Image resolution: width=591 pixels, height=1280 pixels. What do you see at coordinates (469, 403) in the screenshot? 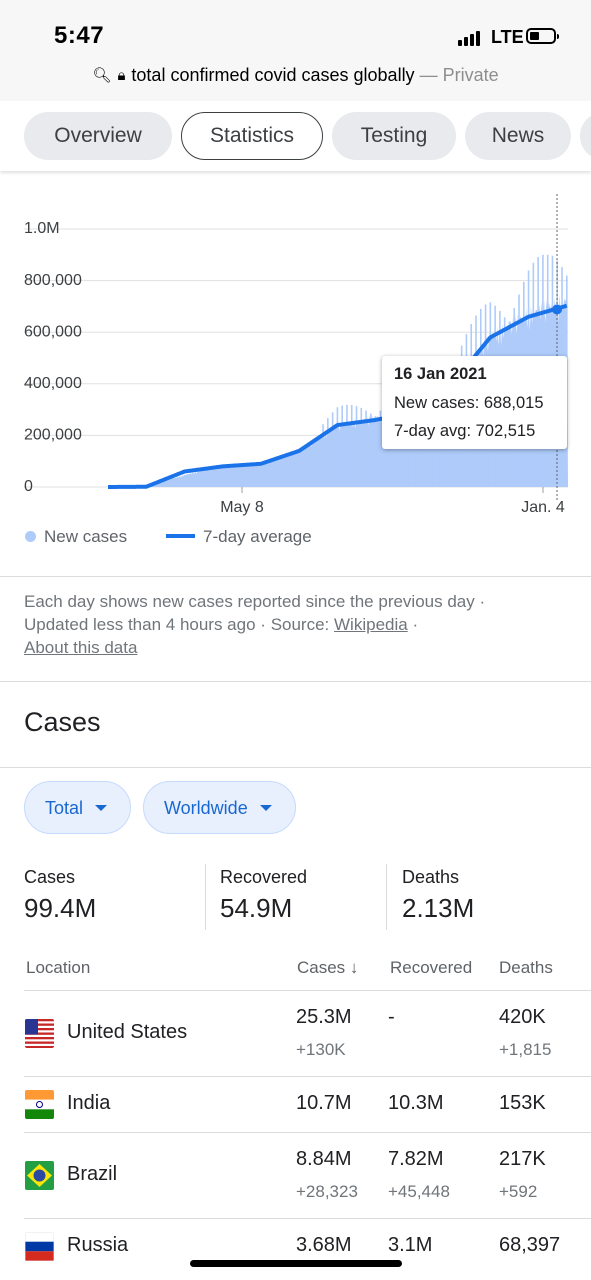
I see `tooltip-new-cases: New cases: 688,015` at bounding box center [469, 403].